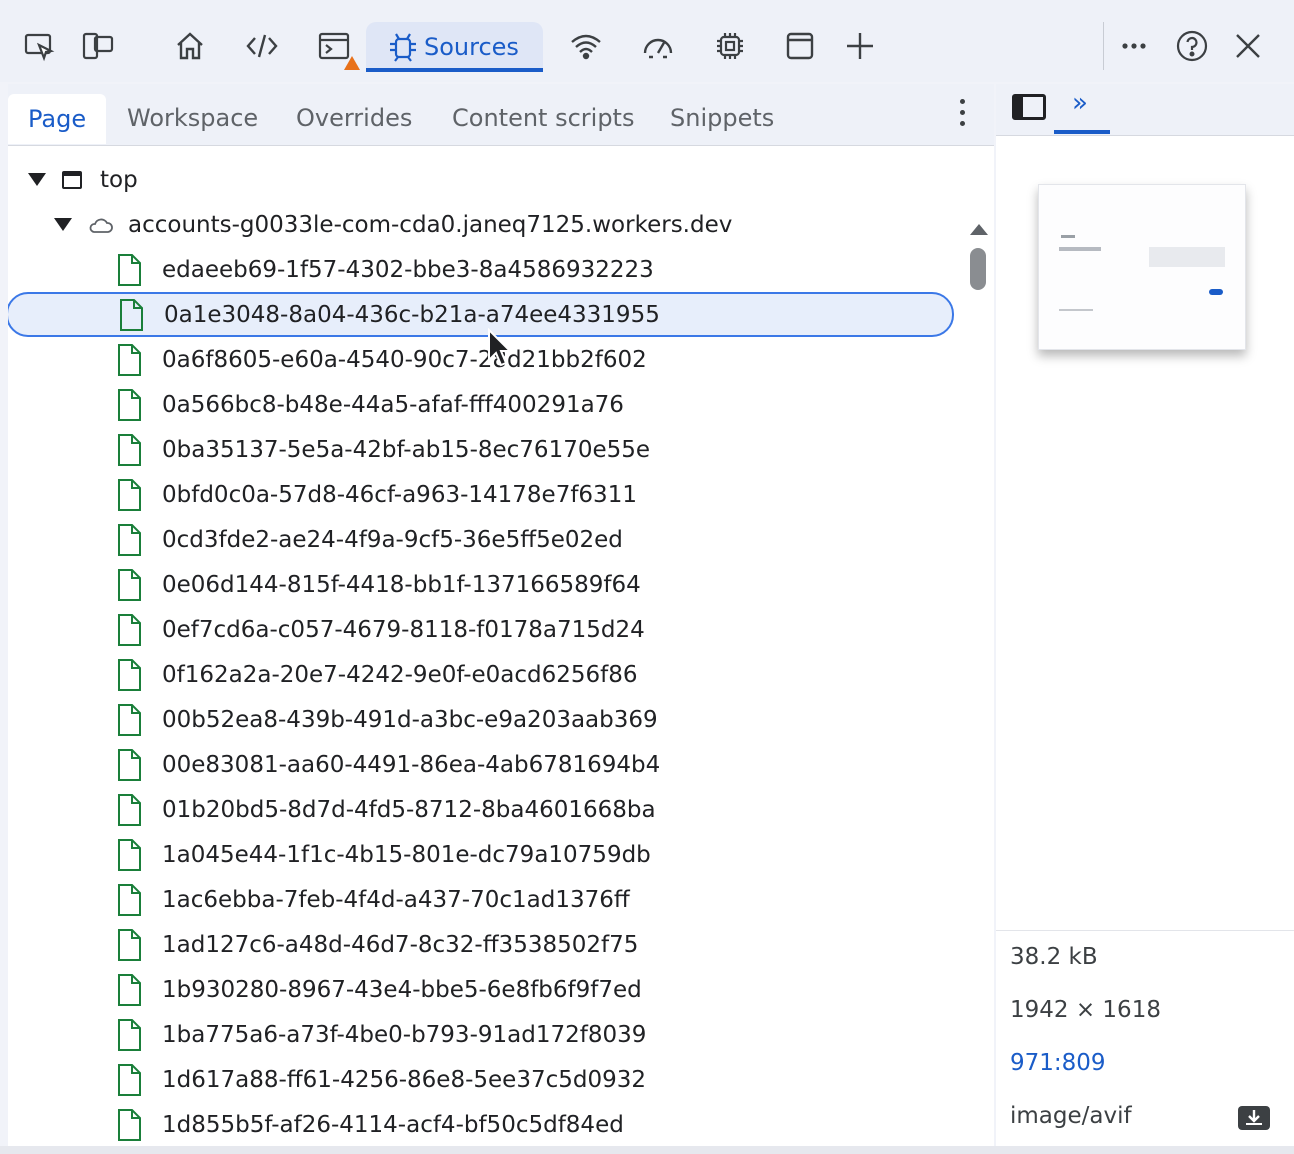 The height and width of the screenshot is (1154, 1294). Describe the element at coordinates (800, 46) in the screenshot. I see `application-icon` at that location.